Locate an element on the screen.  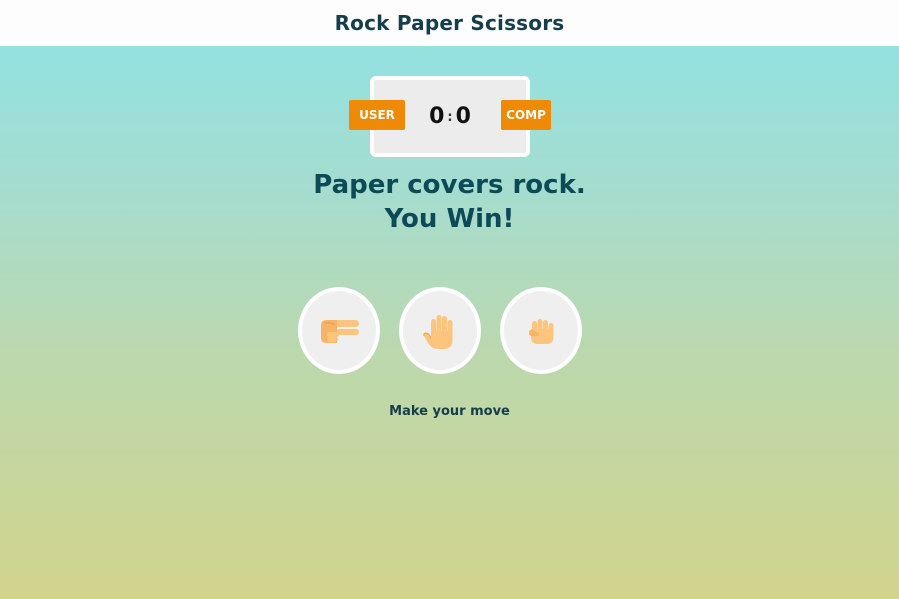
scissors-button is located at coordinates (339, 330).